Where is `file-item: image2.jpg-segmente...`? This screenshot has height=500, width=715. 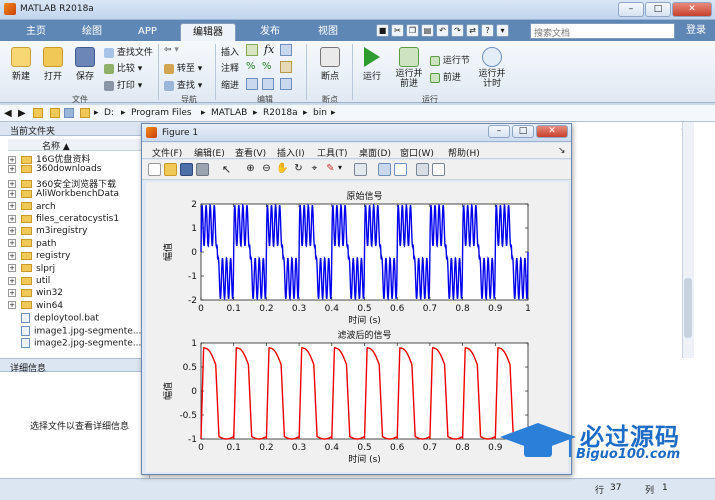
file-item: image2.jpg-segmente... is located at coordinates (74, 344).